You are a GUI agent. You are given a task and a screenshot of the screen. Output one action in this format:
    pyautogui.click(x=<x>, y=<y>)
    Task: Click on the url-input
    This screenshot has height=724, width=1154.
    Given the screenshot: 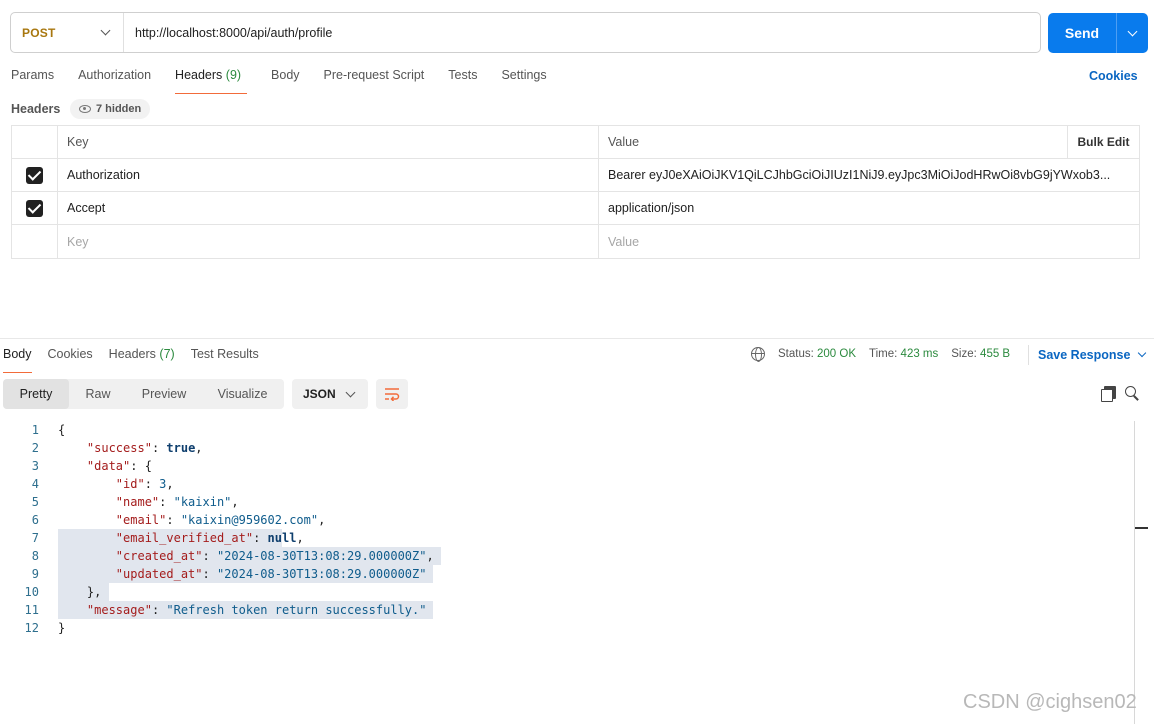 What is the action you would take?
    pyautogui.click(x=582, y=32)
    